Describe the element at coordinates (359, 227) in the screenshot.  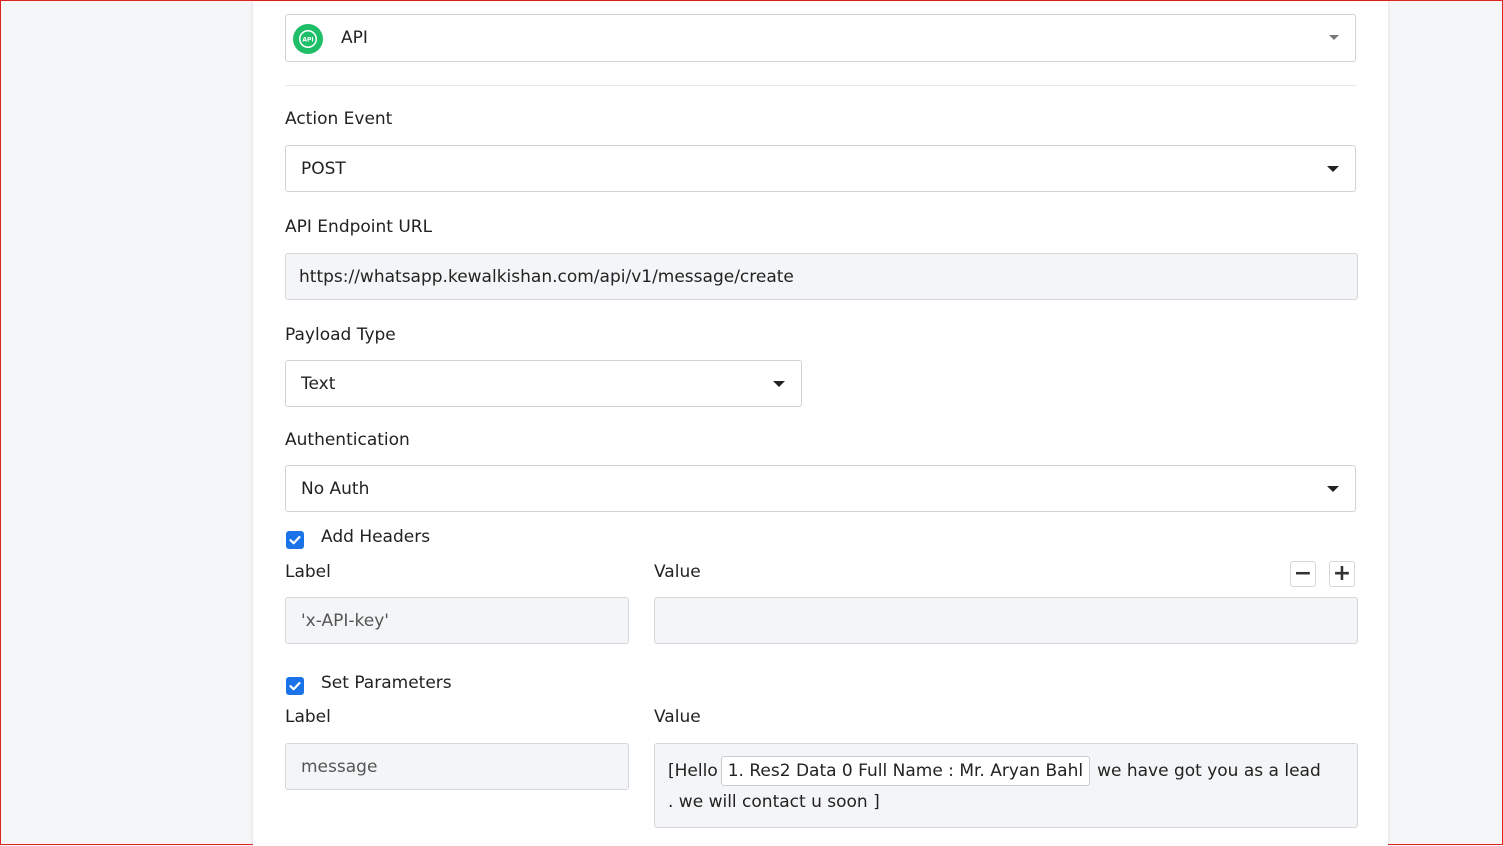
I see `endpoint-label: API Endpoint URL` at that location.